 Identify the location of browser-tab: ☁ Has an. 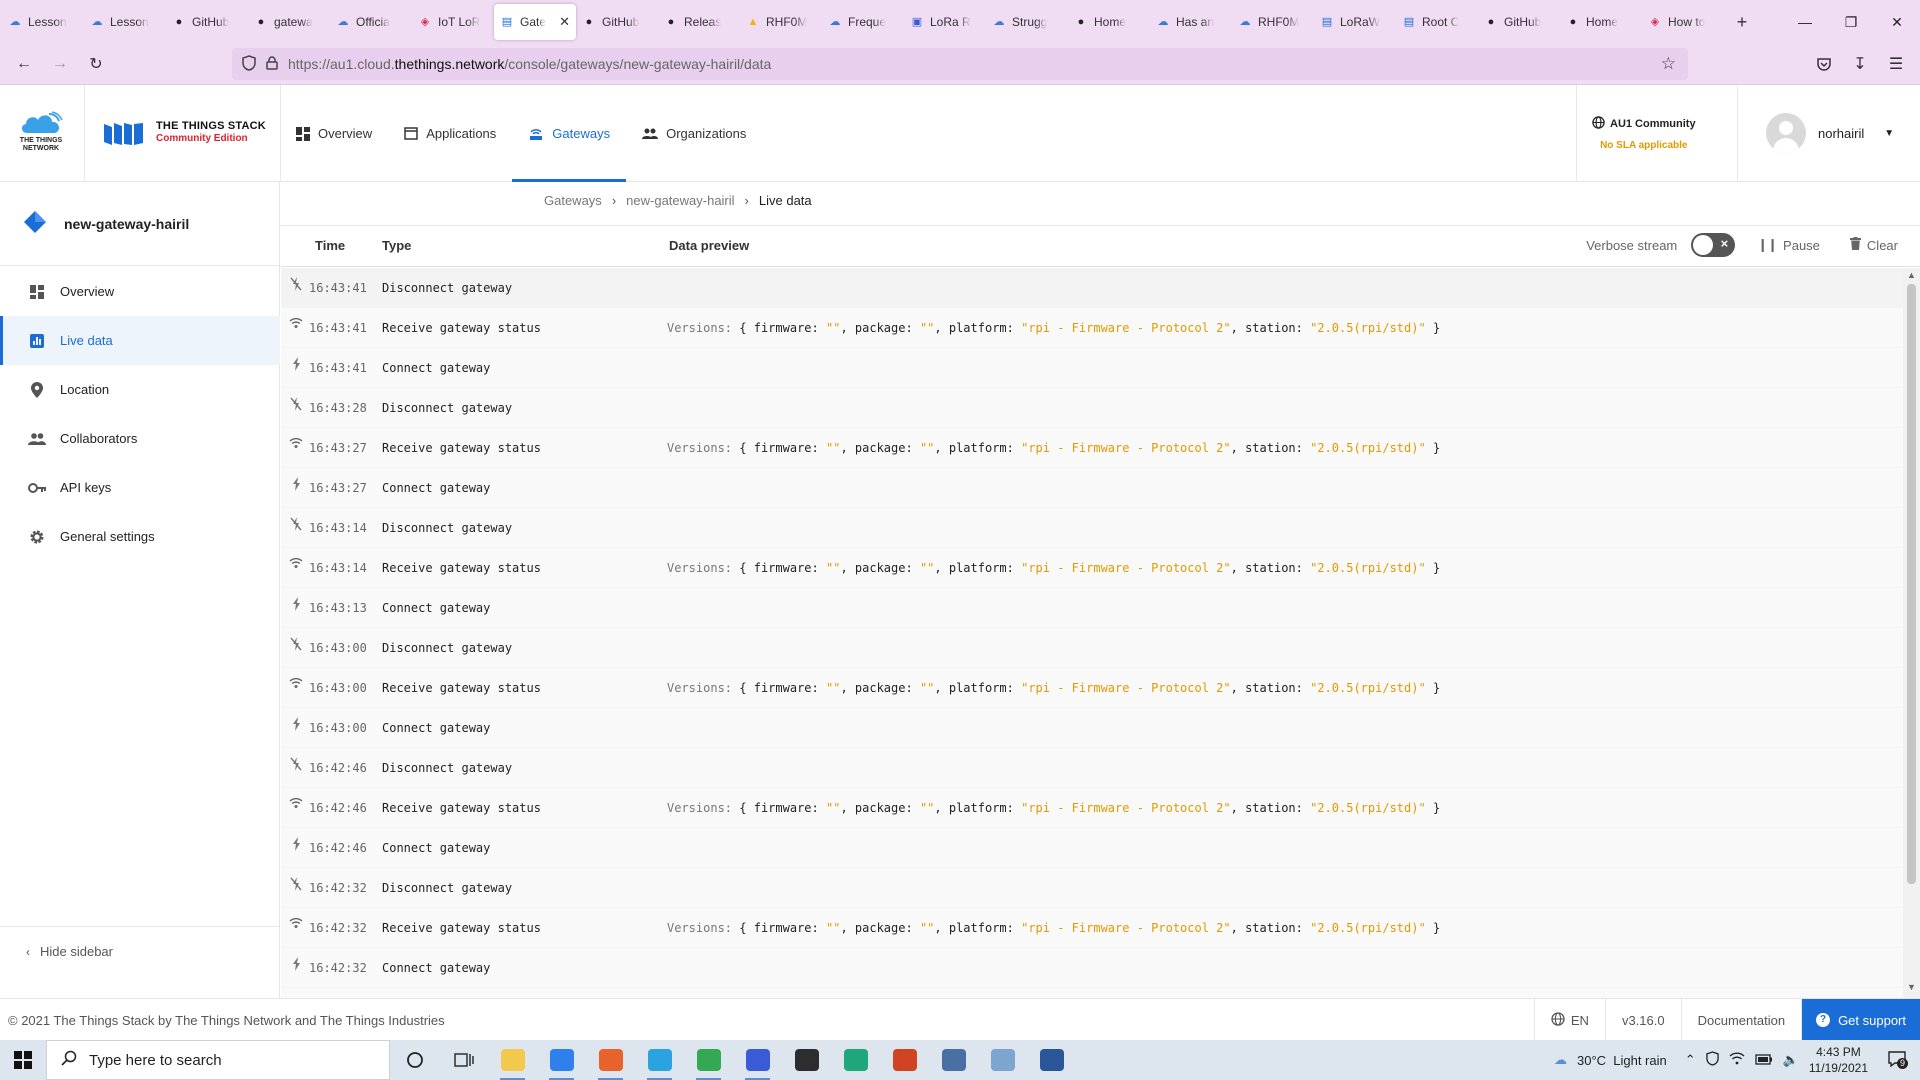
(1191, 22).